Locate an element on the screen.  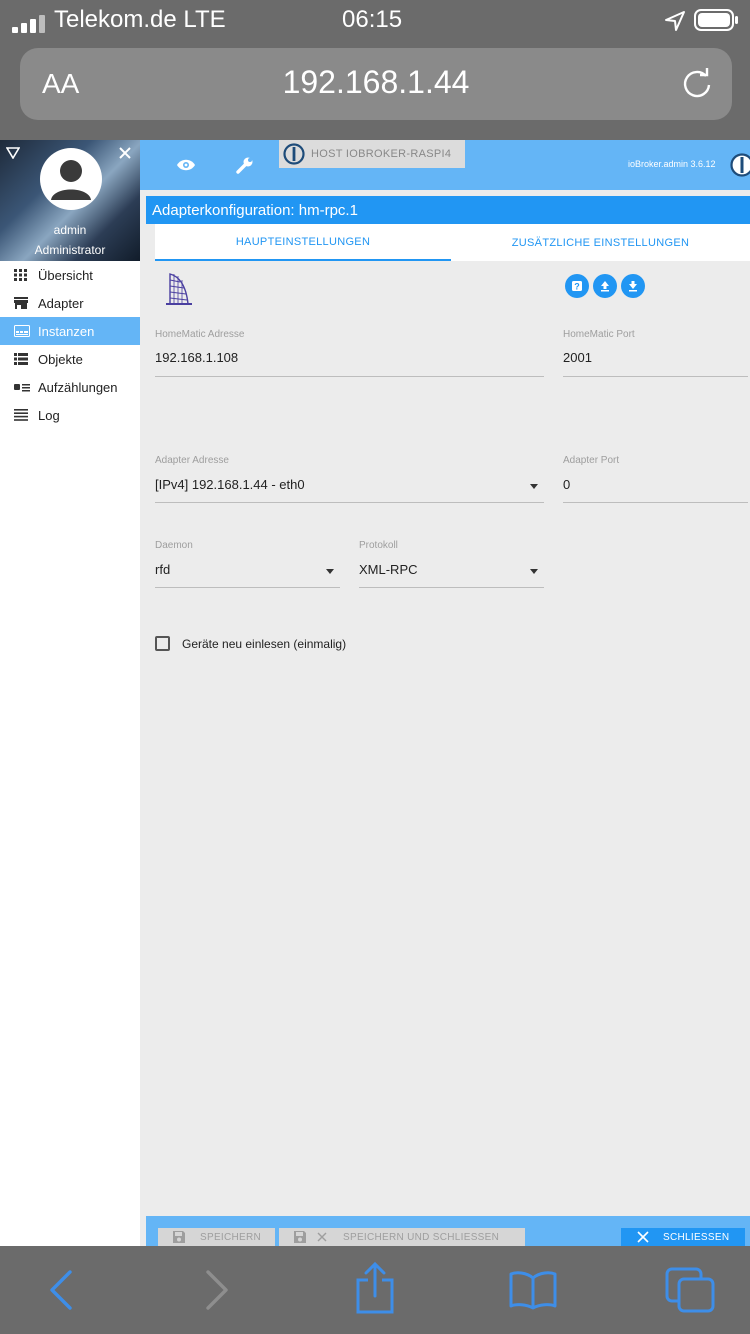
reload-devices-label: Geräte neu einlesen (einmalig) is located at coordinates (264, 644).